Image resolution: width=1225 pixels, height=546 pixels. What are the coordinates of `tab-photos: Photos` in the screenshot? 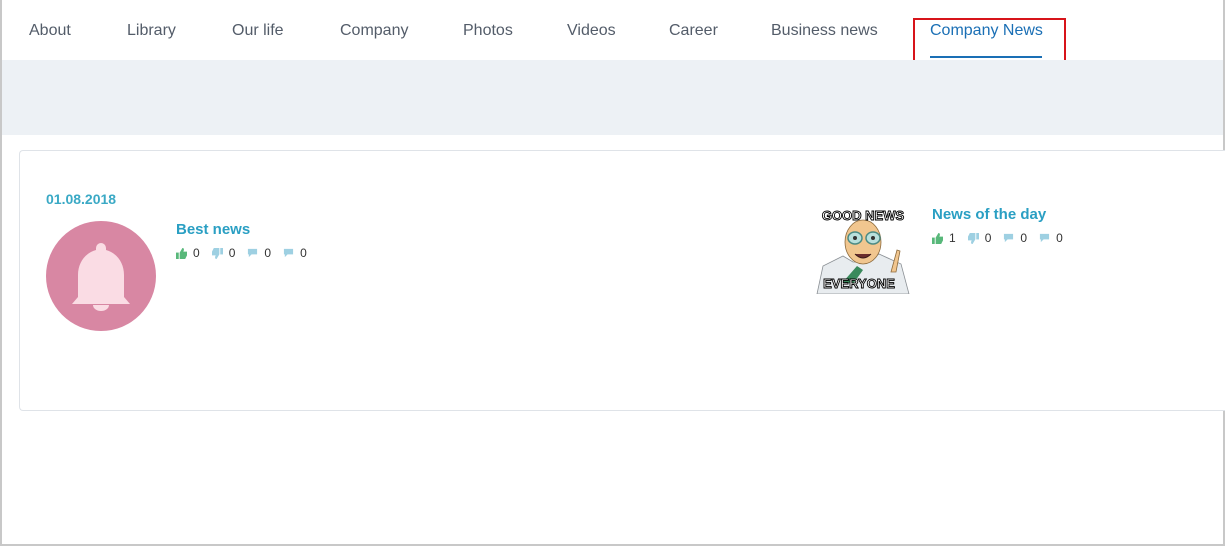 It's located at (488, 31).